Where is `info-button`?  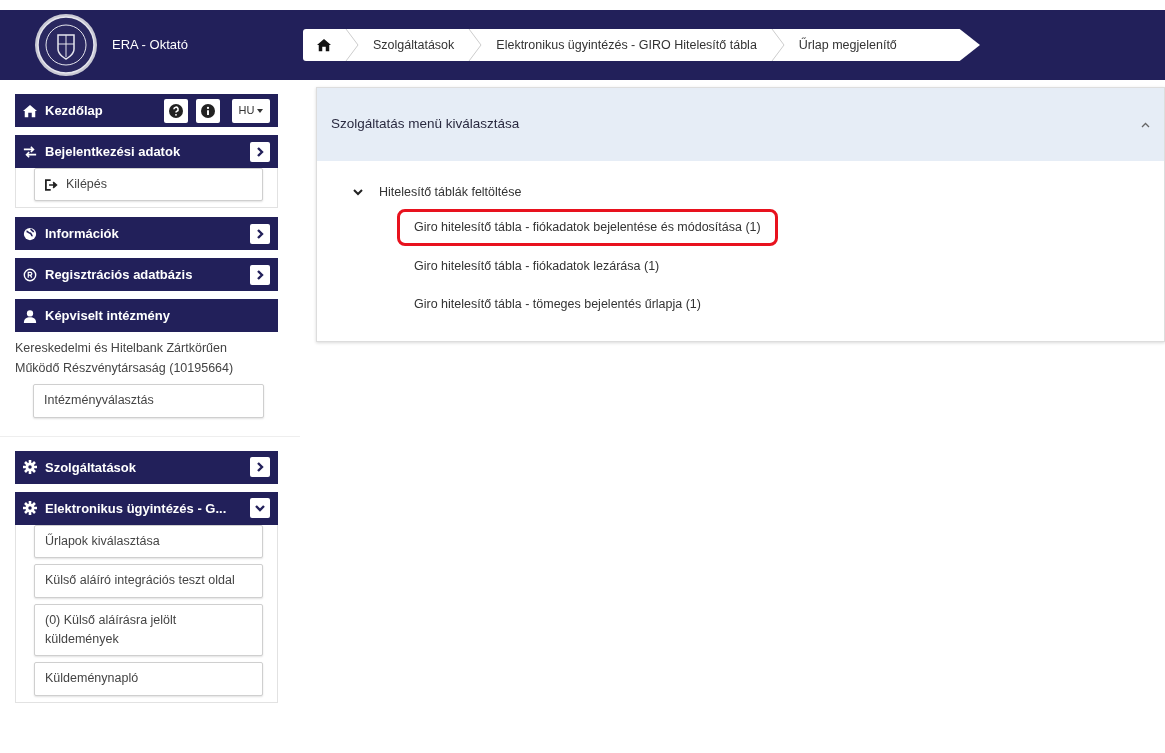 info-button is located at coordinates (208, 110).